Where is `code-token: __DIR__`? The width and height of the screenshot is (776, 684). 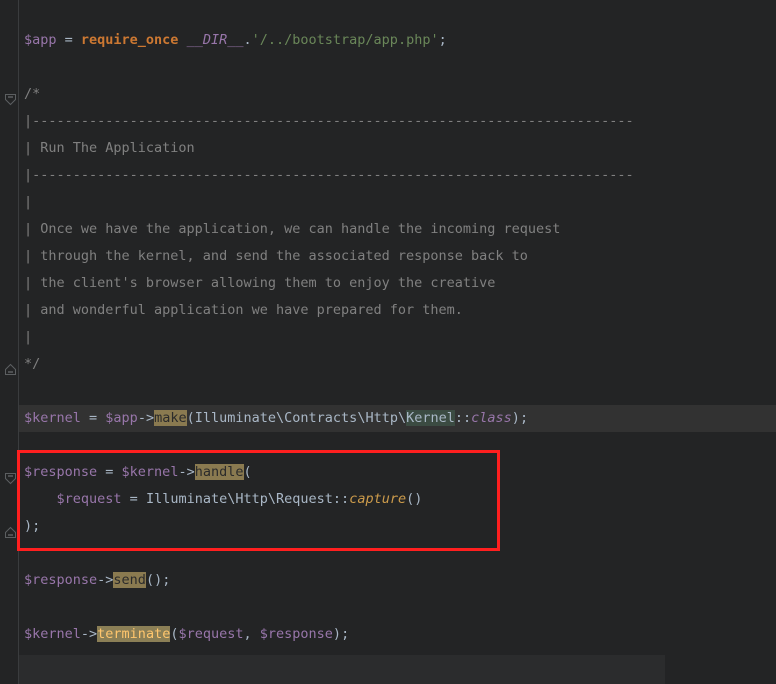
code-token: __DIR__ is located at coordinates (215, 40).